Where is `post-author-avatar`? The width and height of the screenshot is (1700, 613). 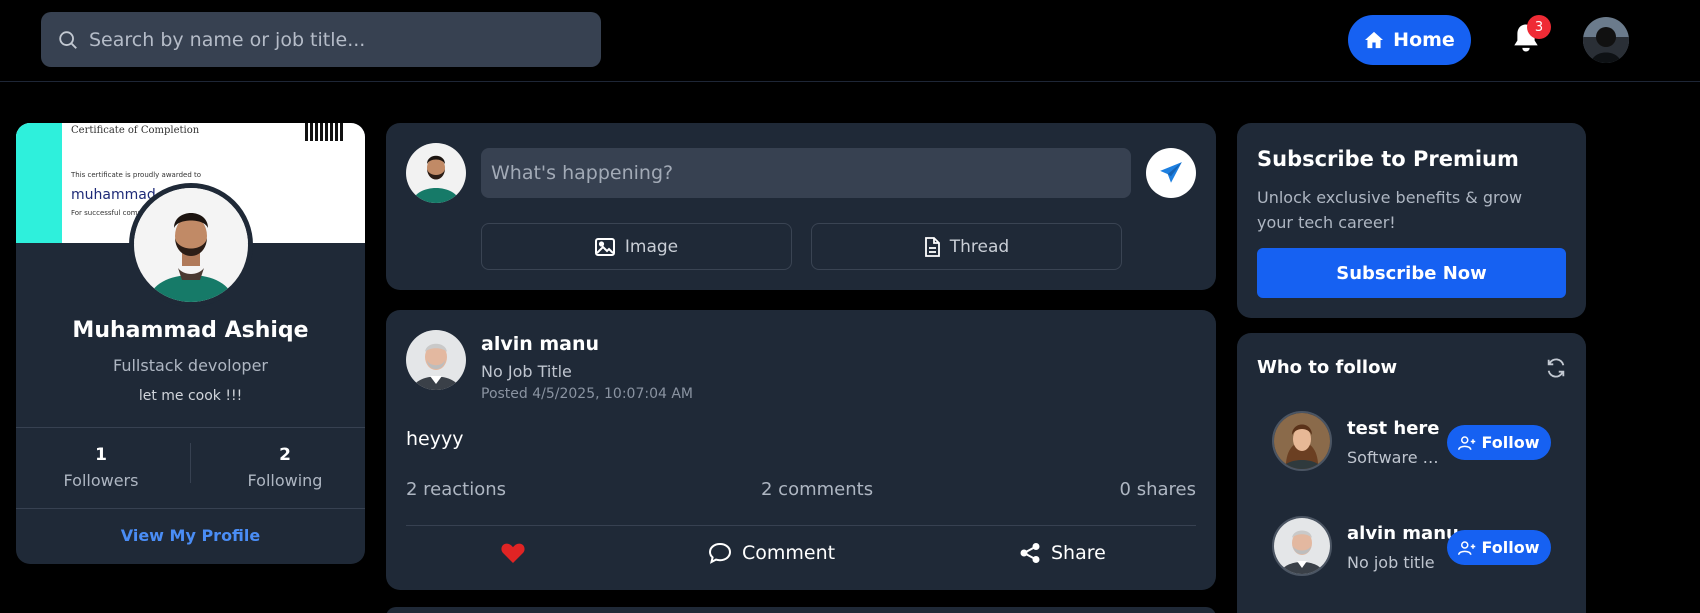 post-author-avatar is located at coordinates (436, 360).